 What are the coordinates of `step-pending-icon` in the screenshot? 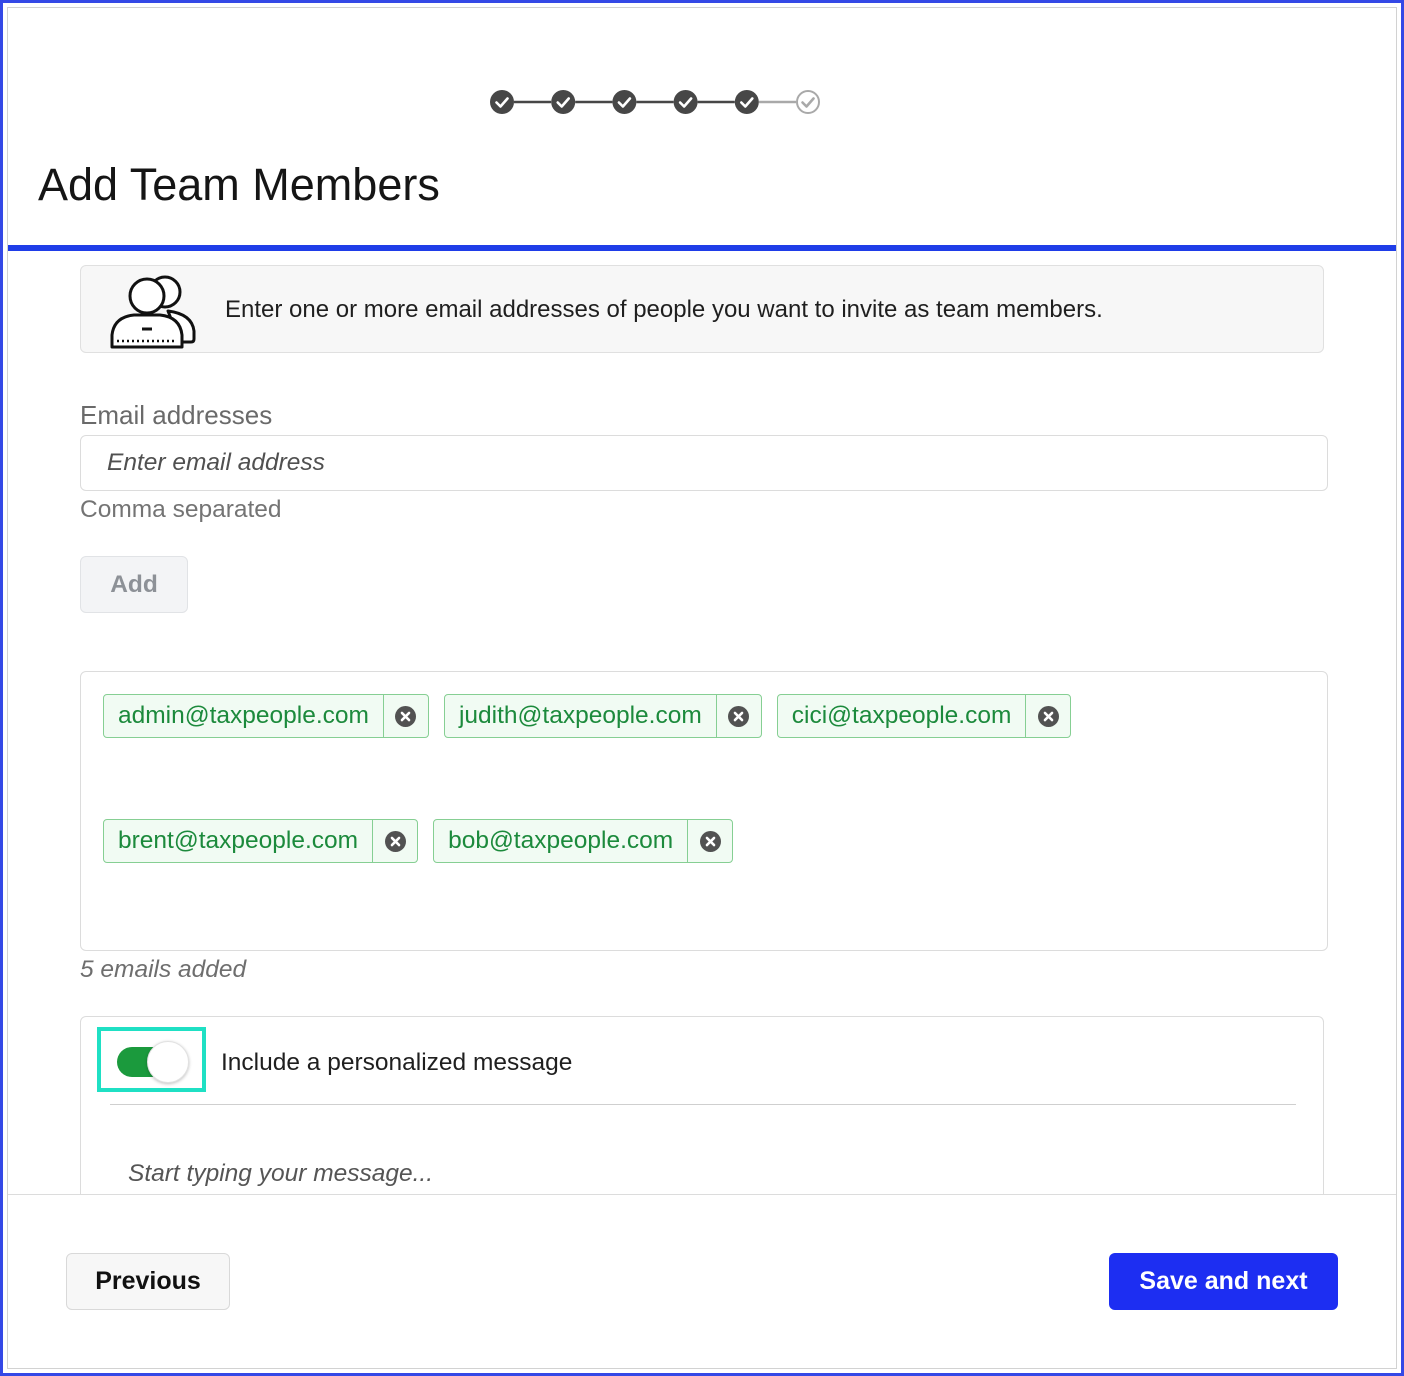 It's located at (808, 102).